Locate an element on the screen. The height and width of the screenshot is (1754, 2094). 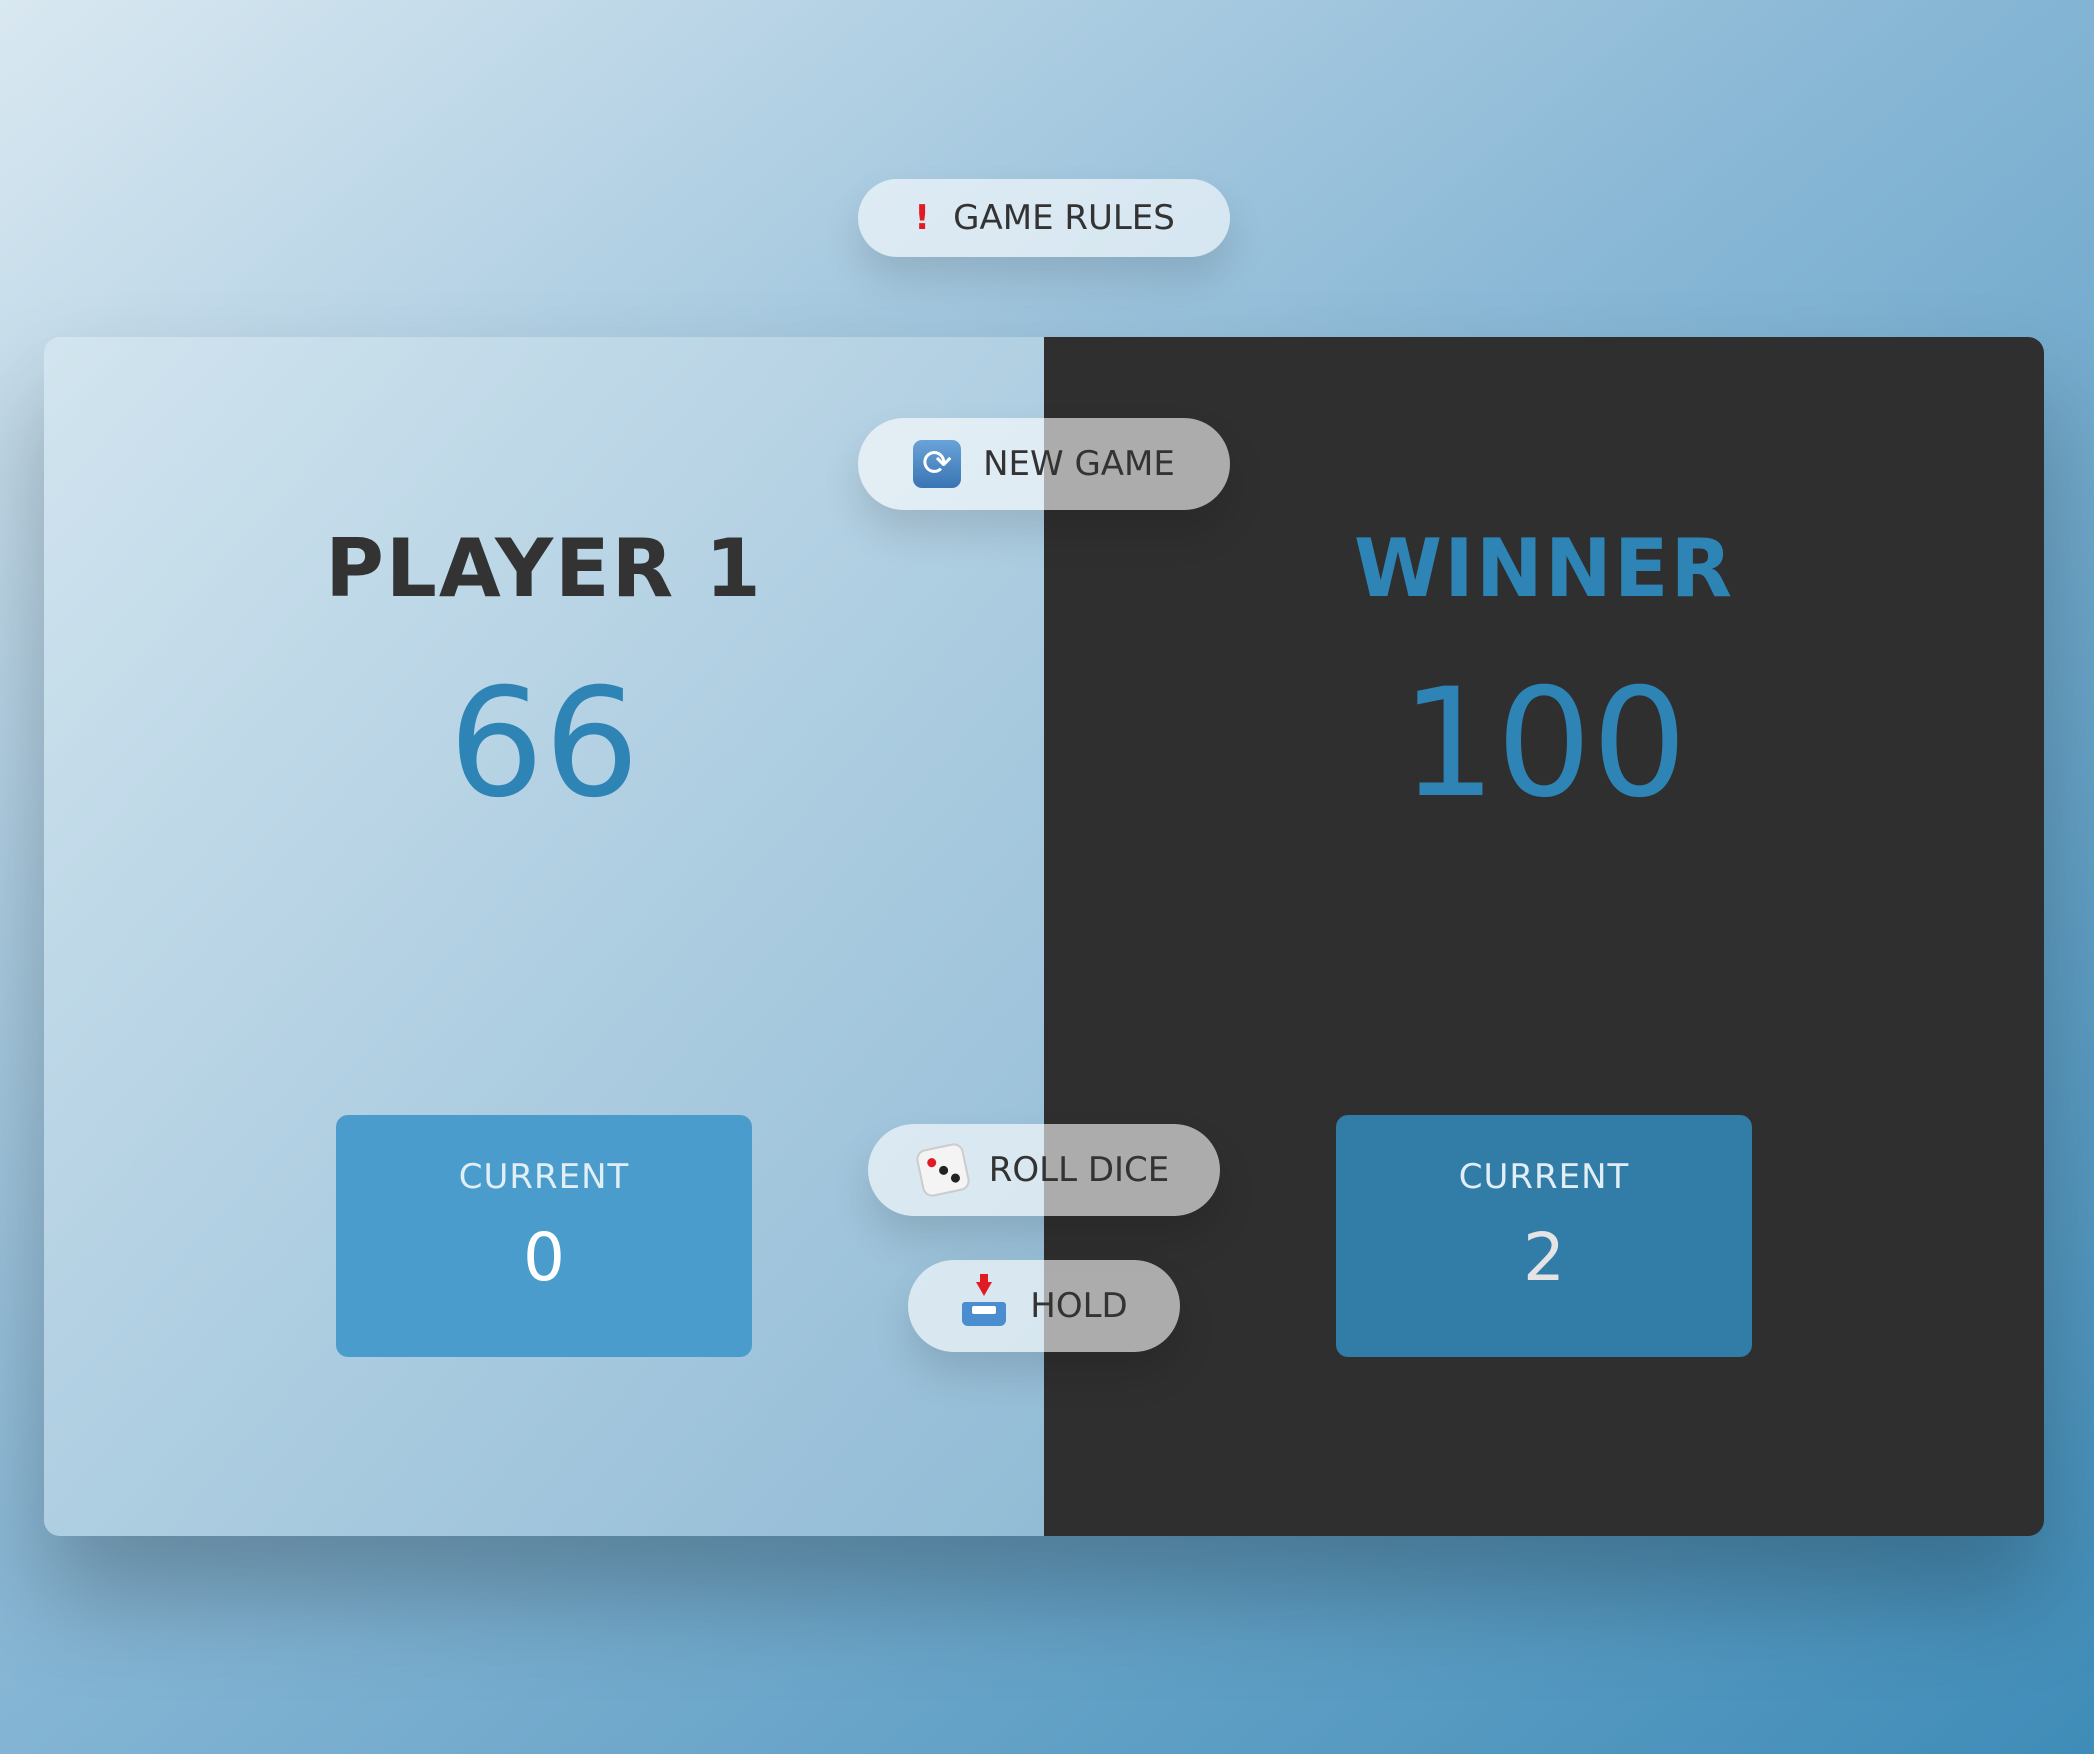
hold-button: HOLD is located at coordinates (1044, 1306).